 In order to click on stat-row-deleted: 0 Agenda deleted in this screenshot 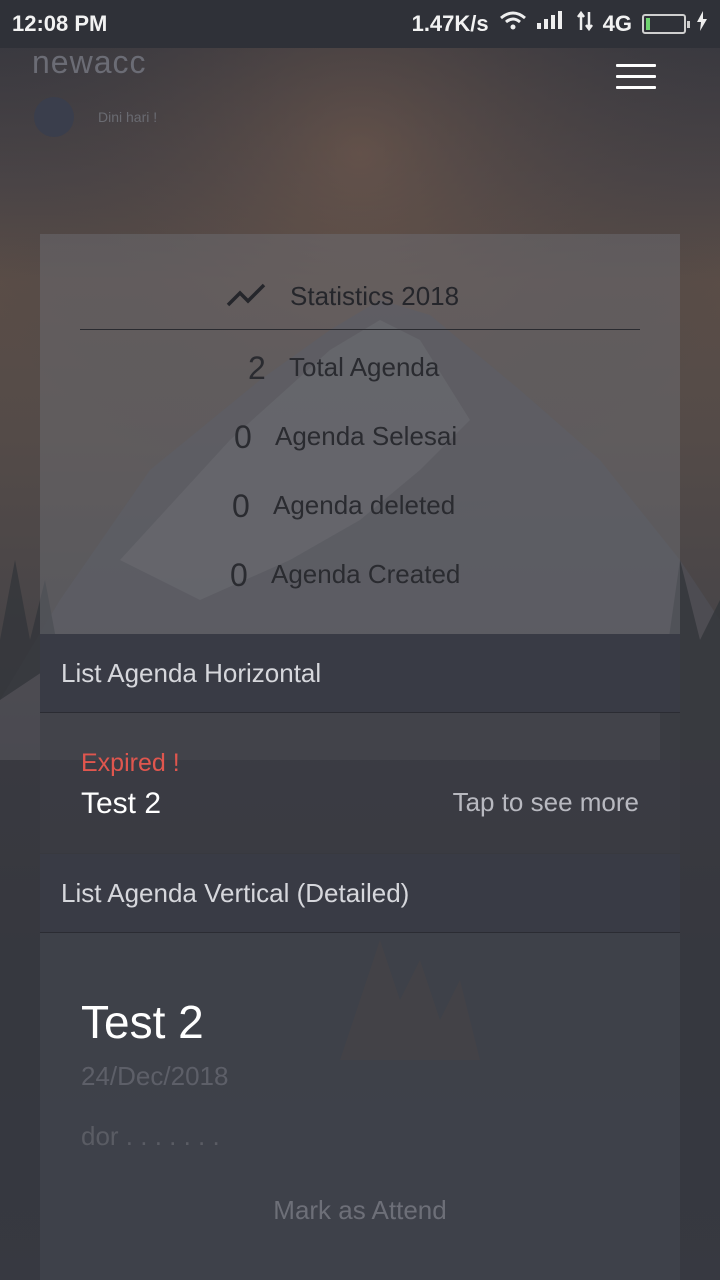, I will do `click(360, 506)`.